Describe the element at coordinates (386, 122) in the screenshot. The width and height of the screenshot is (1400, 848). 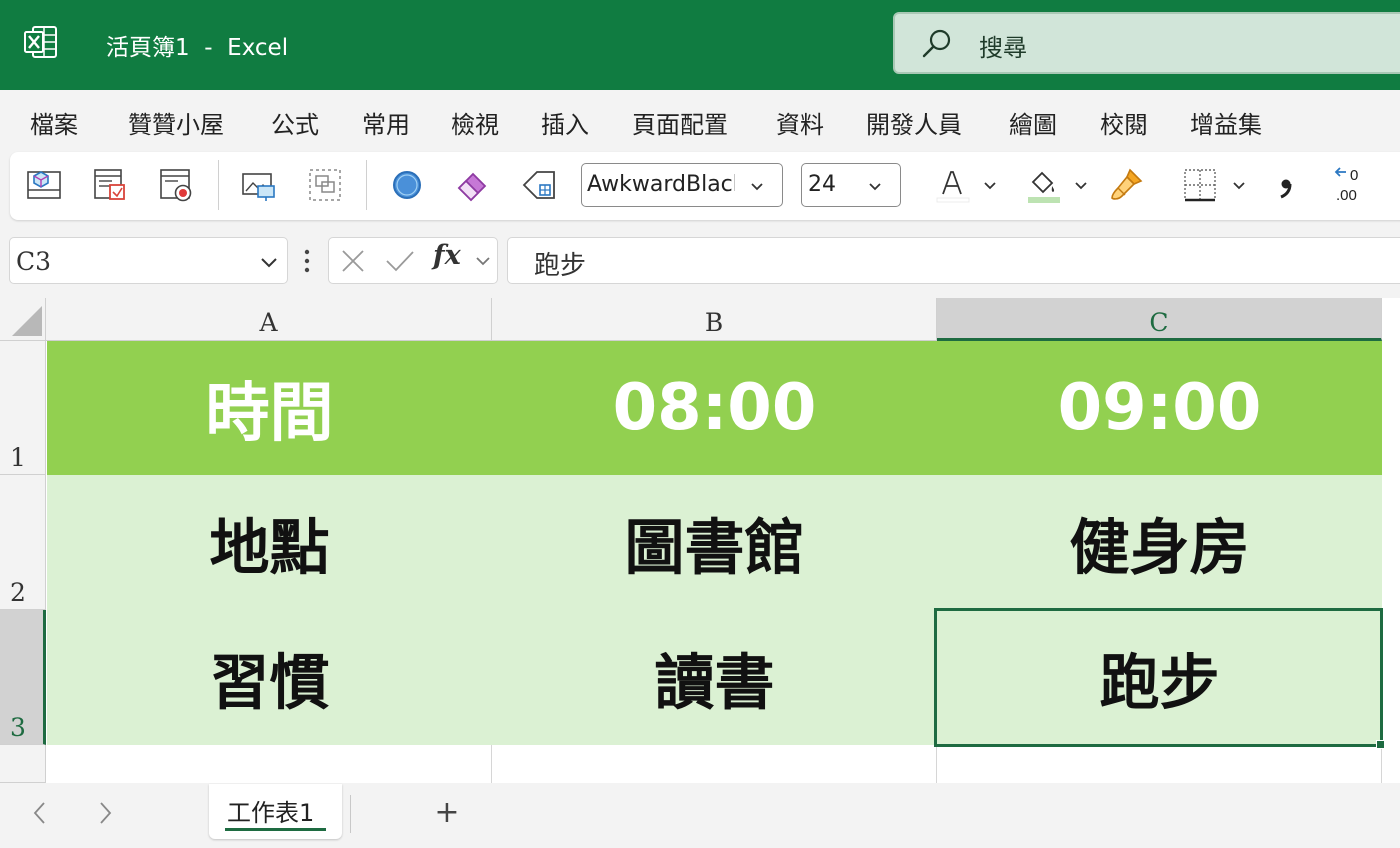
I see `menu-item-home: 常用` at that location.